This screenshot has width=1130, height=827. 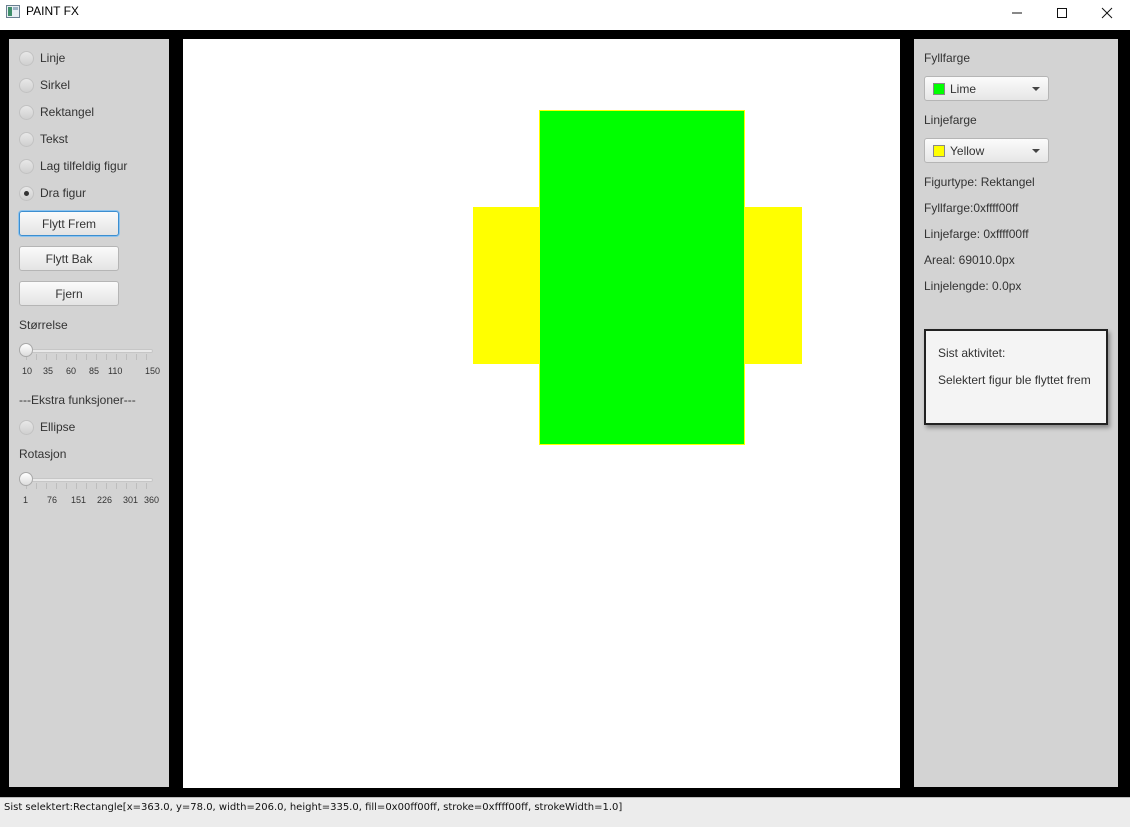 I want to click on last-activity-title: Sist aktivitet:, so click(x=972, y=353).